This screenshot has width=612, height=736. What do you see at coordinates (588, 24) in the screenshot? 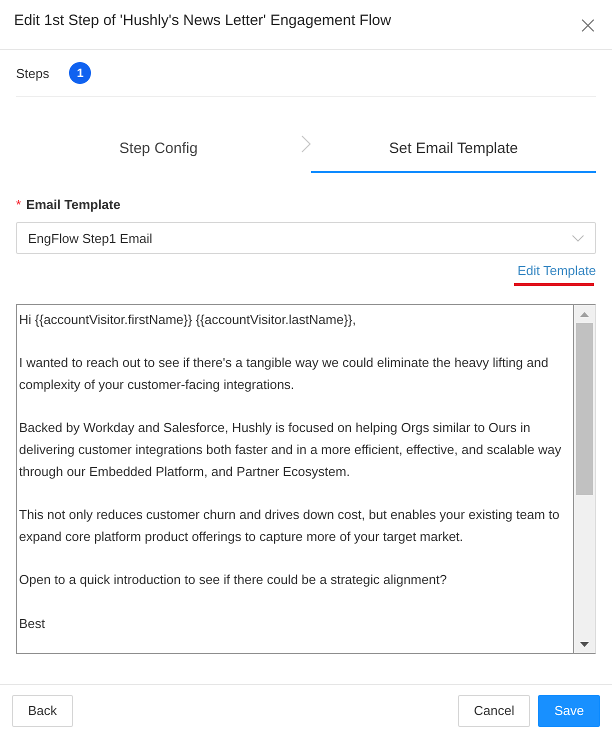
I see `close-button: ×` at bounding box center [588, 24].